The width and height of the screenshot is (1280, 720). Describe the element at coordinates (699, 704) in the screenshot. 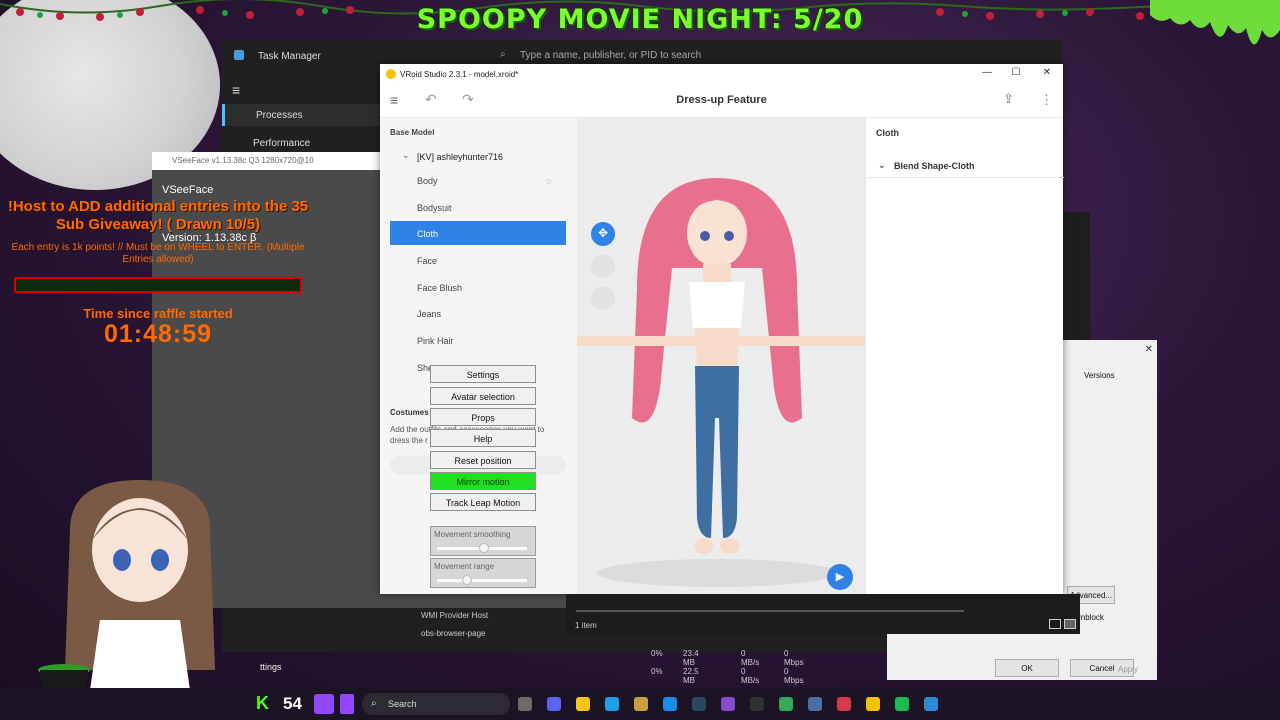

I see `steam-icon` at that location.